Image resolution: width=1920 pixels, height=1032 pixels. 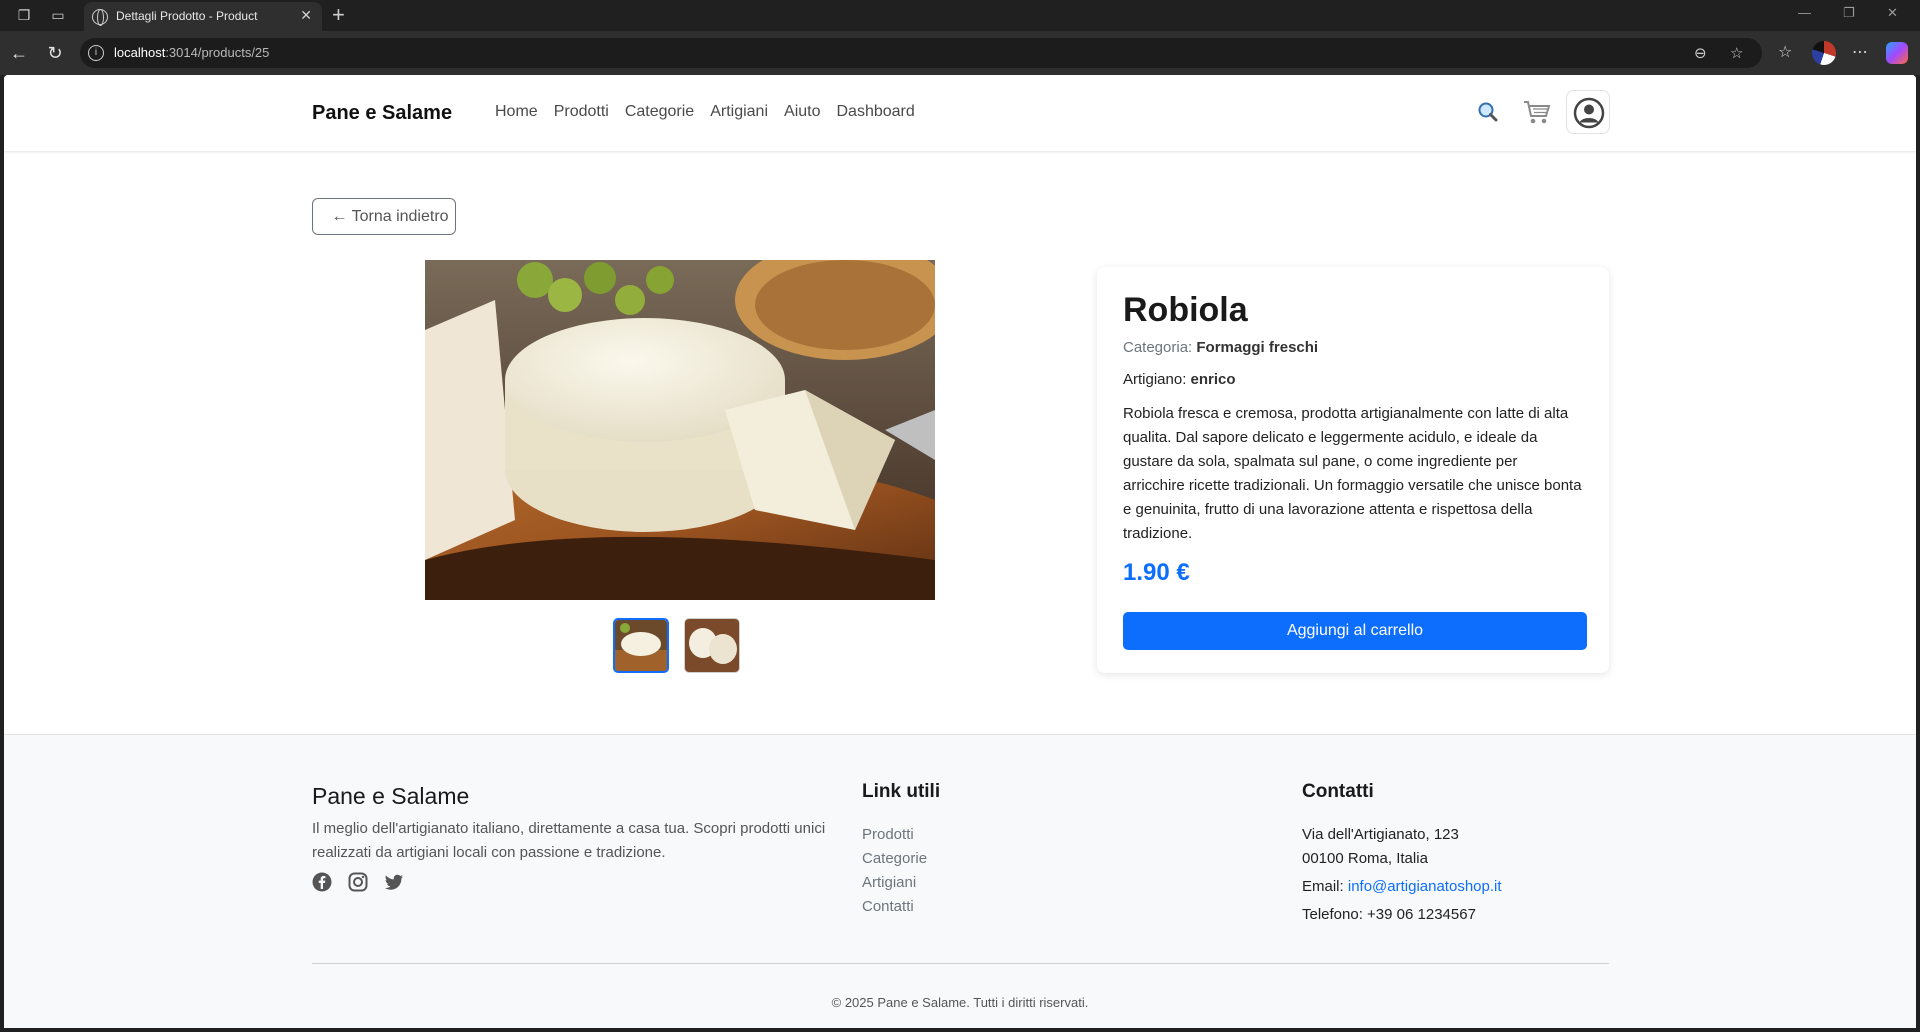 What do you see at coordinates (1736, 53) in the screenshot?
I see `favorite-star-icon: ☆` at bounding box center [1736, 53].